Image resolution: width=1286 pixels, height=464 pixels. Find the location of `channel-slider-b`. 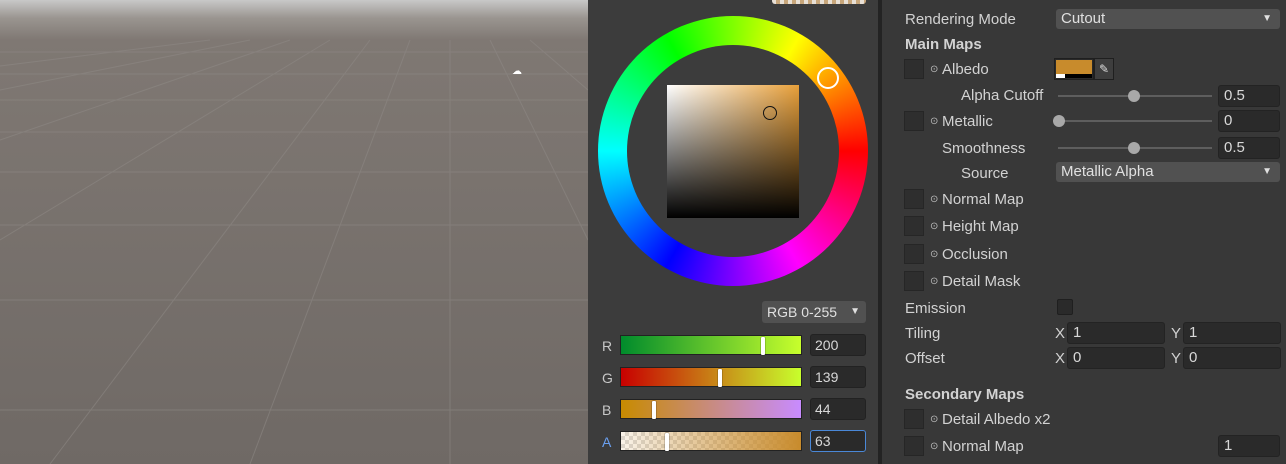

channel-slider-b is located at coordinates (711, 409).